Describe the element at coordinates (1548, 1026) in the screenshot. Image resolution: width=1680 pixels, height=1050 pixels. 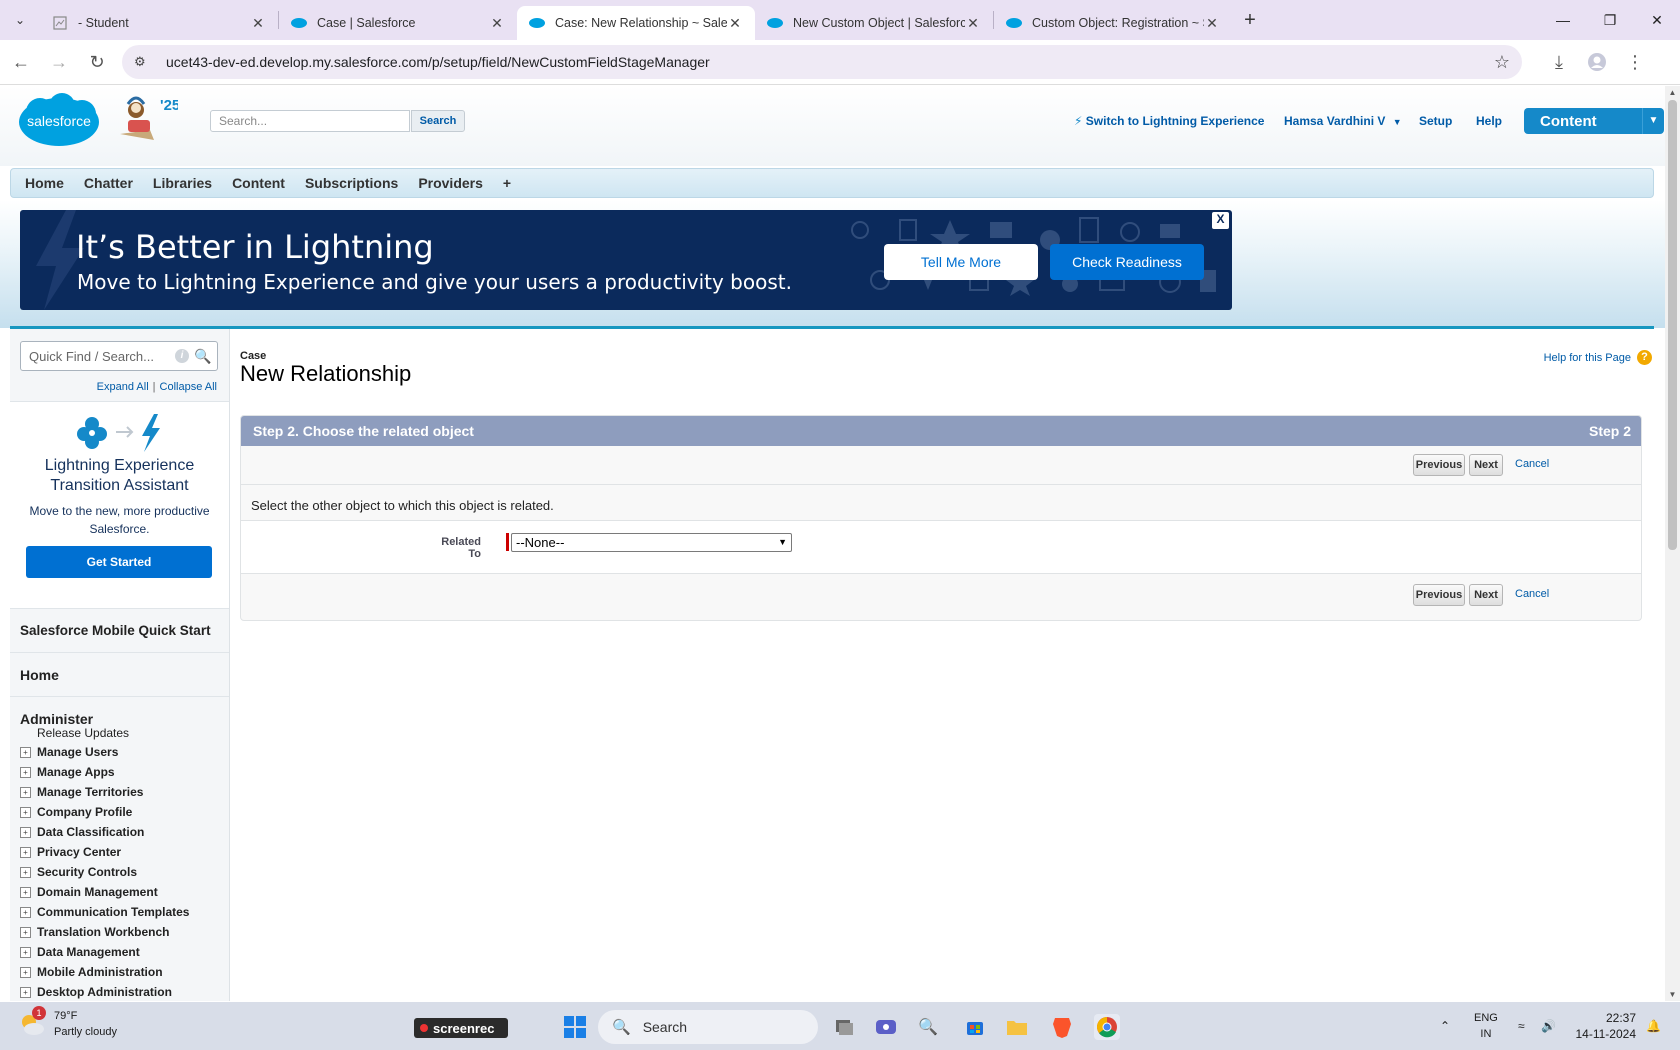
I see `volume-icon: 🔊` at that location.